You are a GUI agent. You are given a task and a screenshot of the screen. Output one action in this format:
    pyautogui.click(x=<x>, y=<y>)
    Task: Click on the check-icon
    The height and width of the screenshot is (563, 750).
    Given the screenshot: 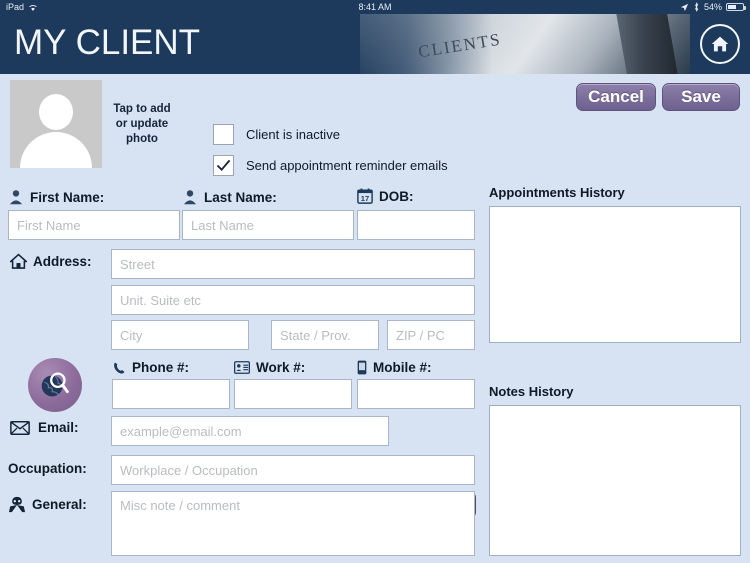 What is the action you would take?
    pyautogui.click(x=223, y=165)
    